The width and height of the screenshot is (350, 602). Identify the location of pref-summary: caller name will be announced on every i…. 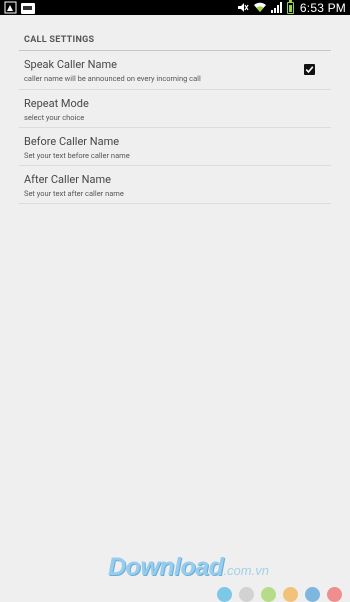
(112, 78).